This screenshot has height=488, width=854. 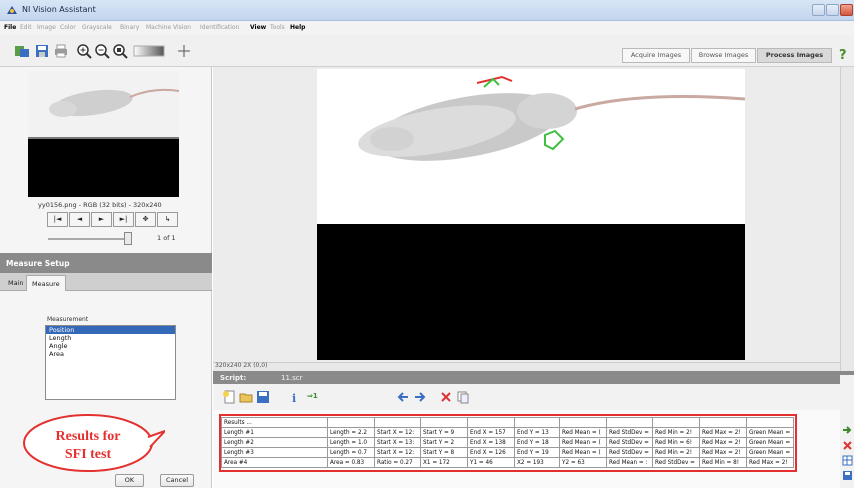 I want to click on close-button, so click(x=846, y=10).